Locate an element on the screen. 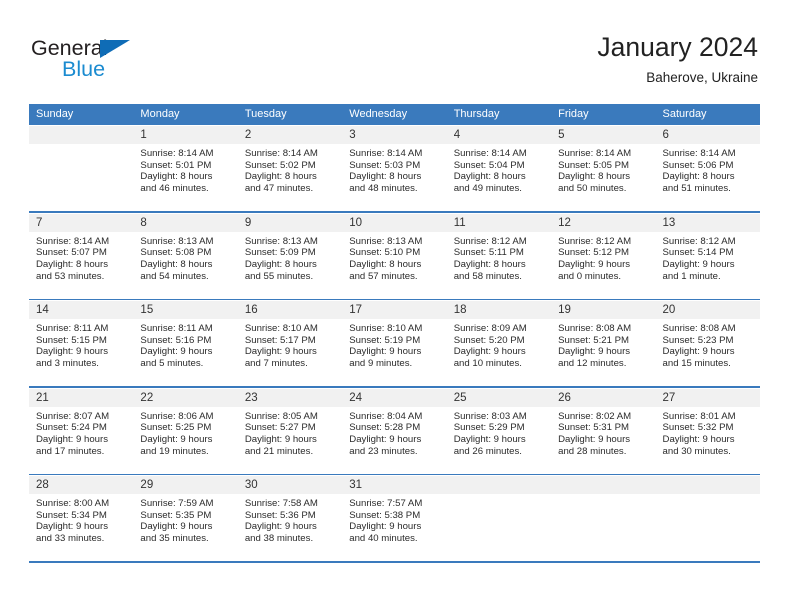  sunrise-text: Sunrise: 8:02 AM is located at coordinates (595, 416).